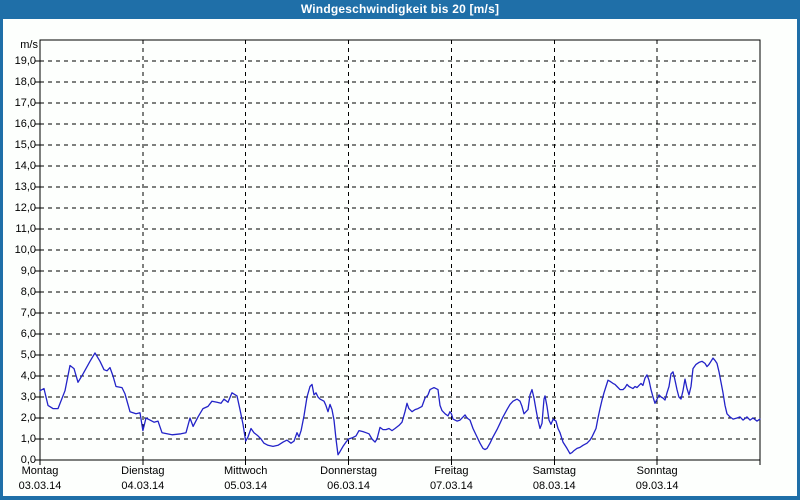 Image resolution: width=800 pixels, height=500 pixels. Describe the element at coordinates (28, 439) in the screenshot. I see `y-axis-tick-label: 1,0` at that location.